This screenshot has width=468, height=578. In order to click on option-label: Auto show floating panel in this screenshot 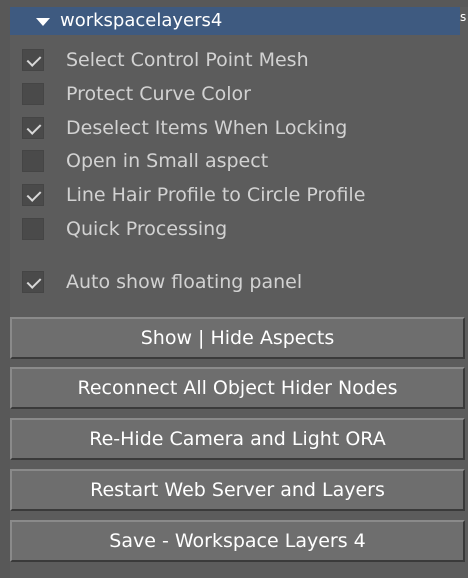, I will do `click(184, 282)`.